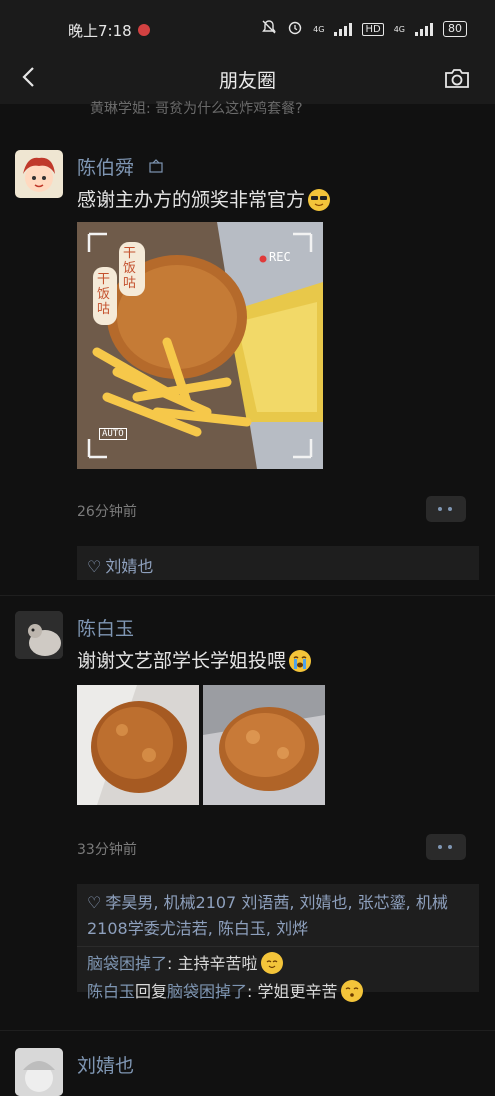  Describe the element at coordinates (373, 29) in the screenshot. I see `hd-icon: HD` at that location.